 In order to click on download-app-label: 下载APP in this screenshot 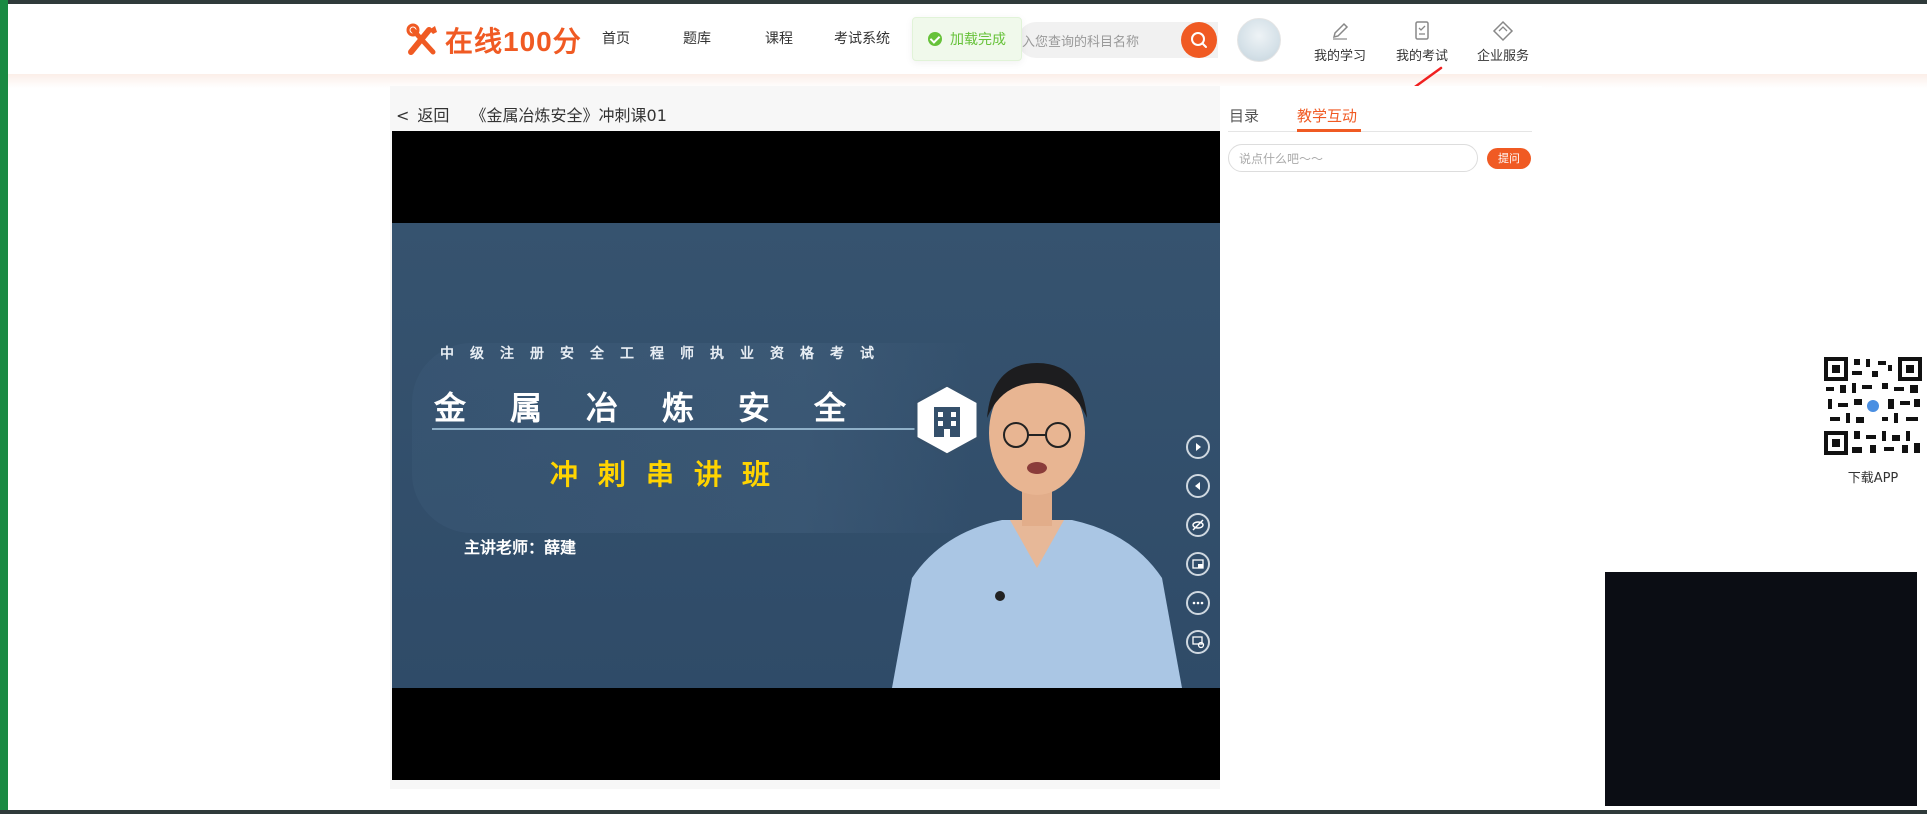, I will do `click(1873, 478)`.